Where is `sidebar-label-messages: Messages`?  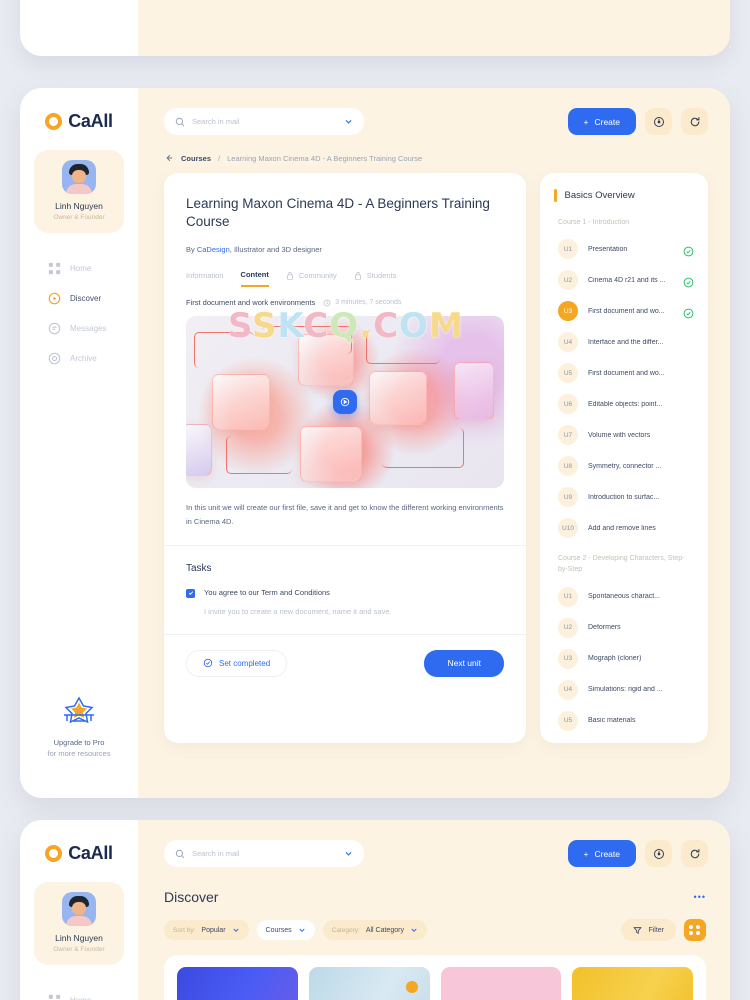
sidebar-label-messages: Messages is located at coordinates (88, 328).